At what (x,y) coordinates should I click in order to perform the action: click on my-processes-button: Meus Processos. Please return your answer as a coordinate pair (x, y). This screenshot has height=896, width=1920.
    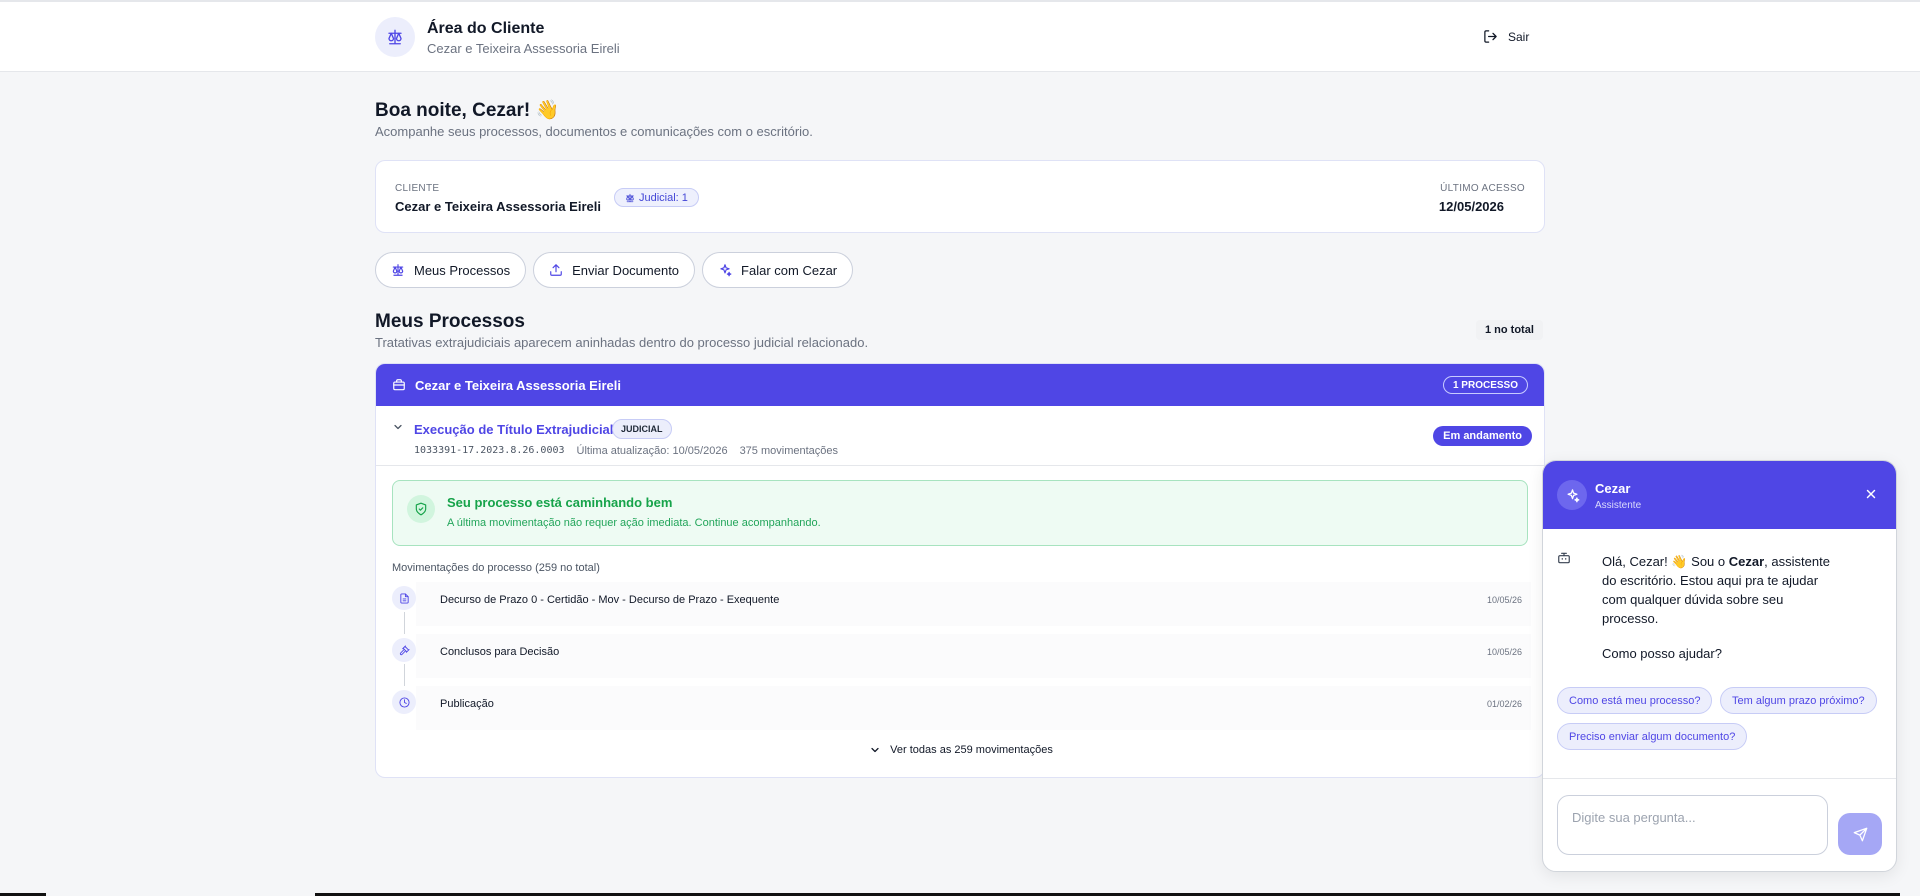
    Looking at the image, I should click on (451, 270).